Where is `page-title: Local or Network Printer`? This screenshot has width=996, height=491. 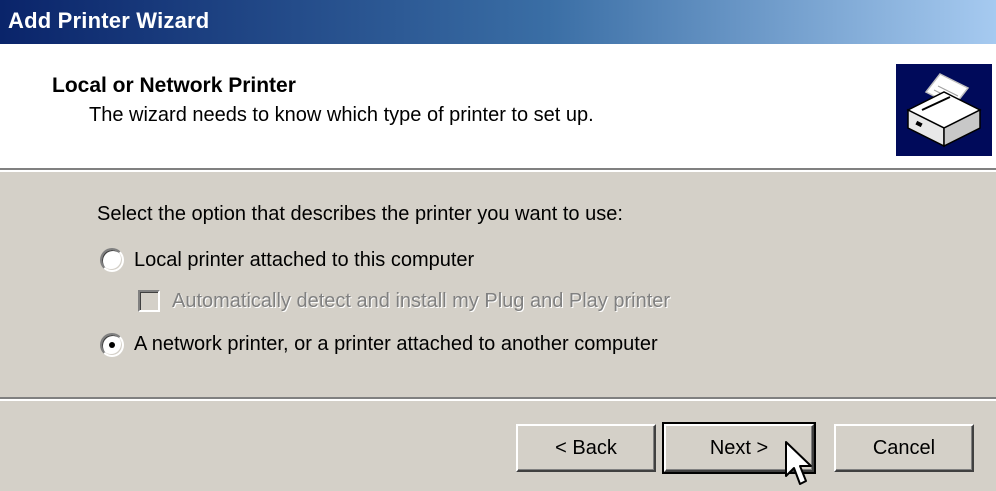 page-title: Local or Network Printer is located at coordinates (174, 85).